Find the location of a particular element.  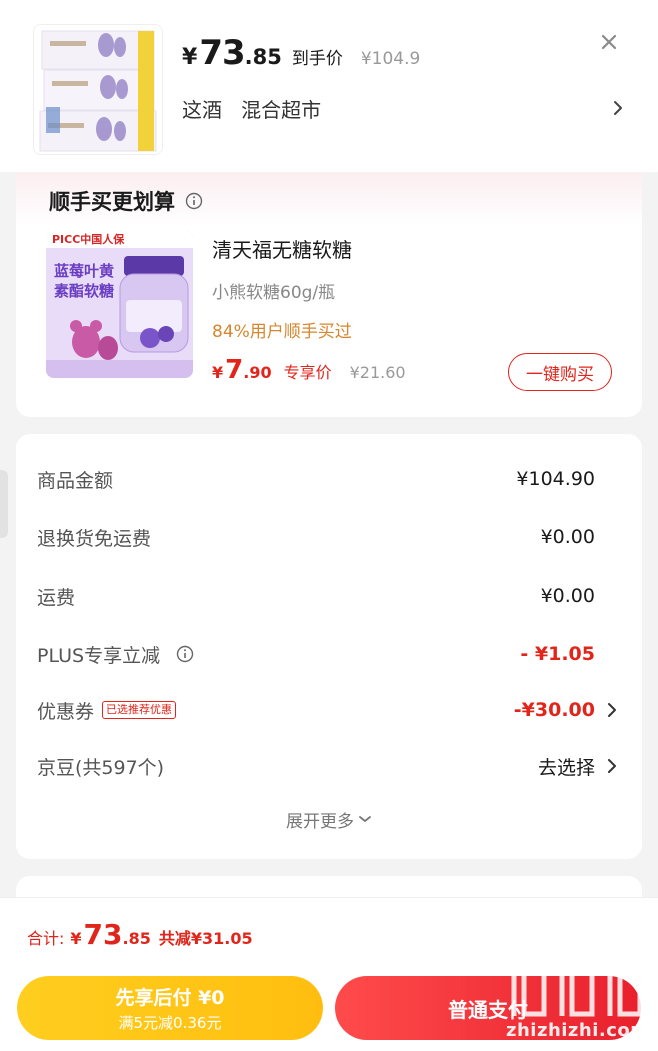

upsell-title: 顺手买更划算 is located at coordinates (112, 202).